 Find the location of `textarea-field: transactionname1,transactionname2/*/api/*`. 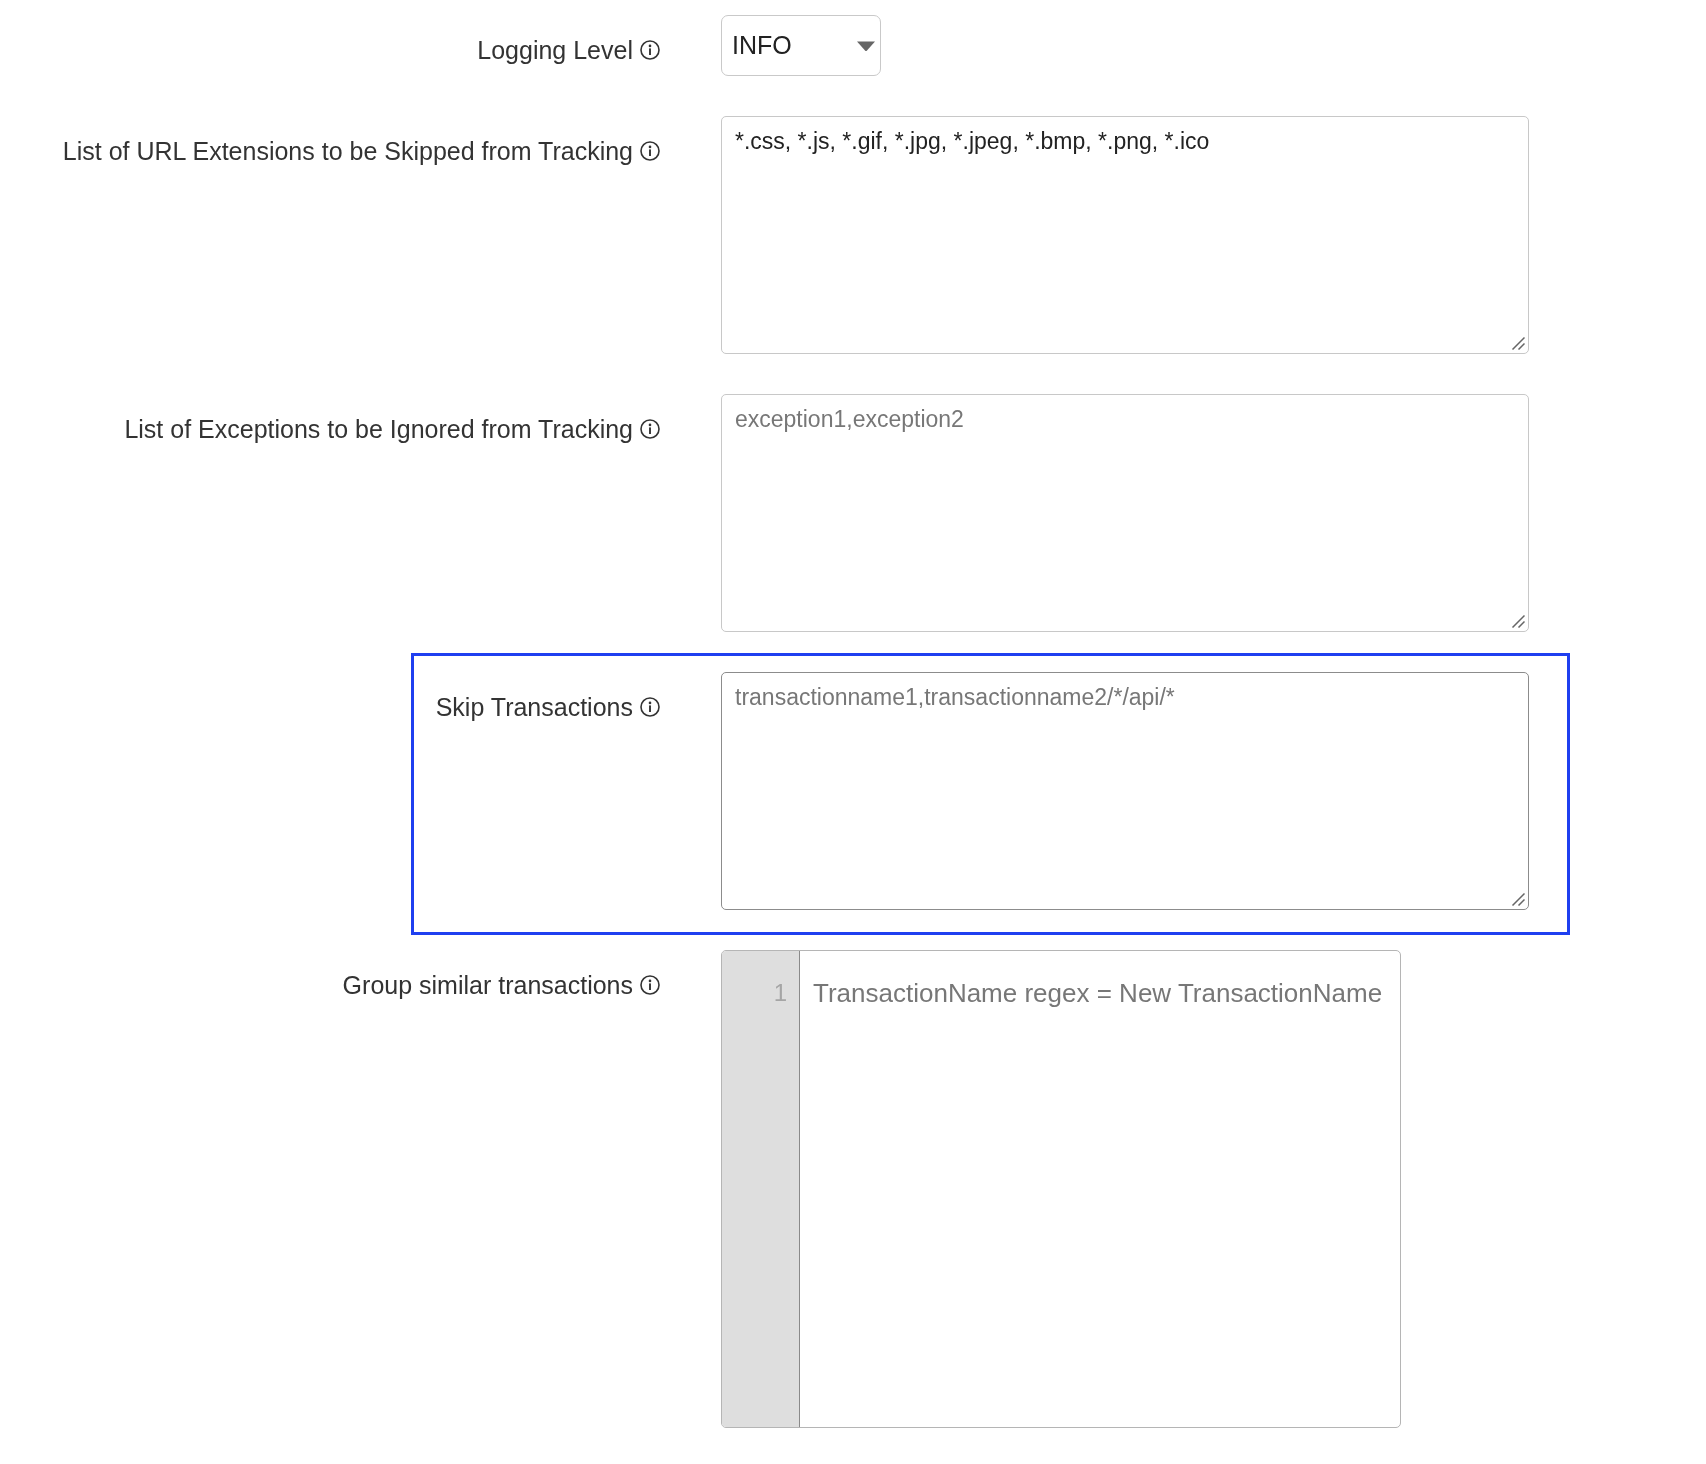

textarea-field: transactionname1,transactionname2/*/api/* is located at coordinates (1125, 791).